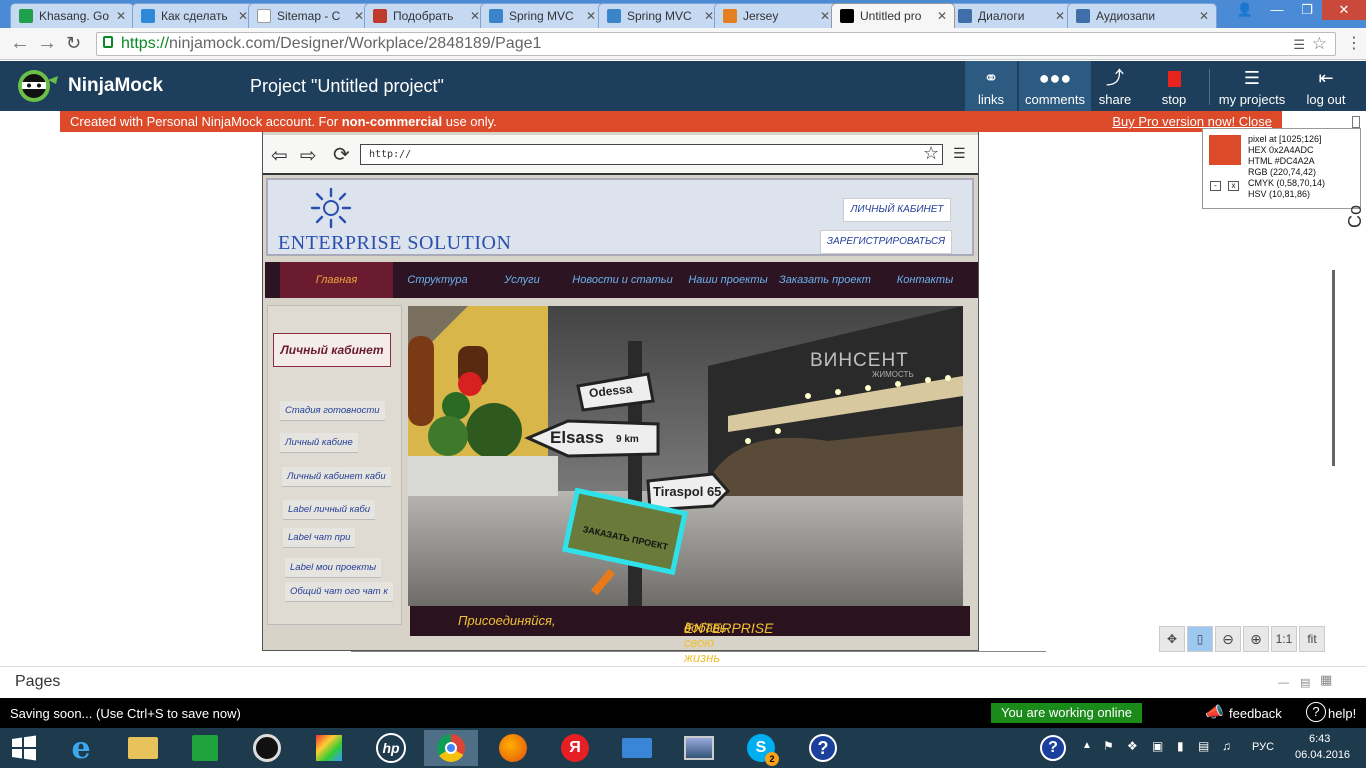  I want to click on back-icon: ←, so click(20, 43).